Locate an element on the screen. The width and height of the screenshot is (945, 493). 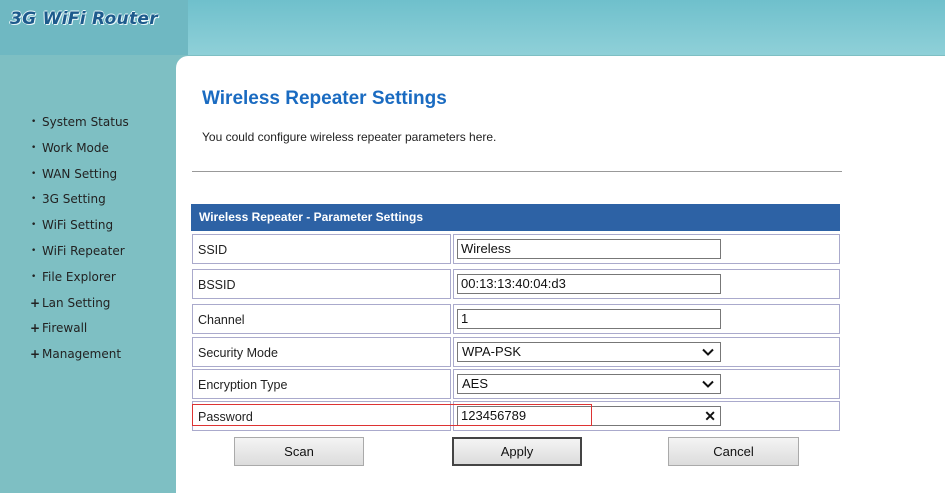
channel-cell: 1 is located at coordinates (646, 319).